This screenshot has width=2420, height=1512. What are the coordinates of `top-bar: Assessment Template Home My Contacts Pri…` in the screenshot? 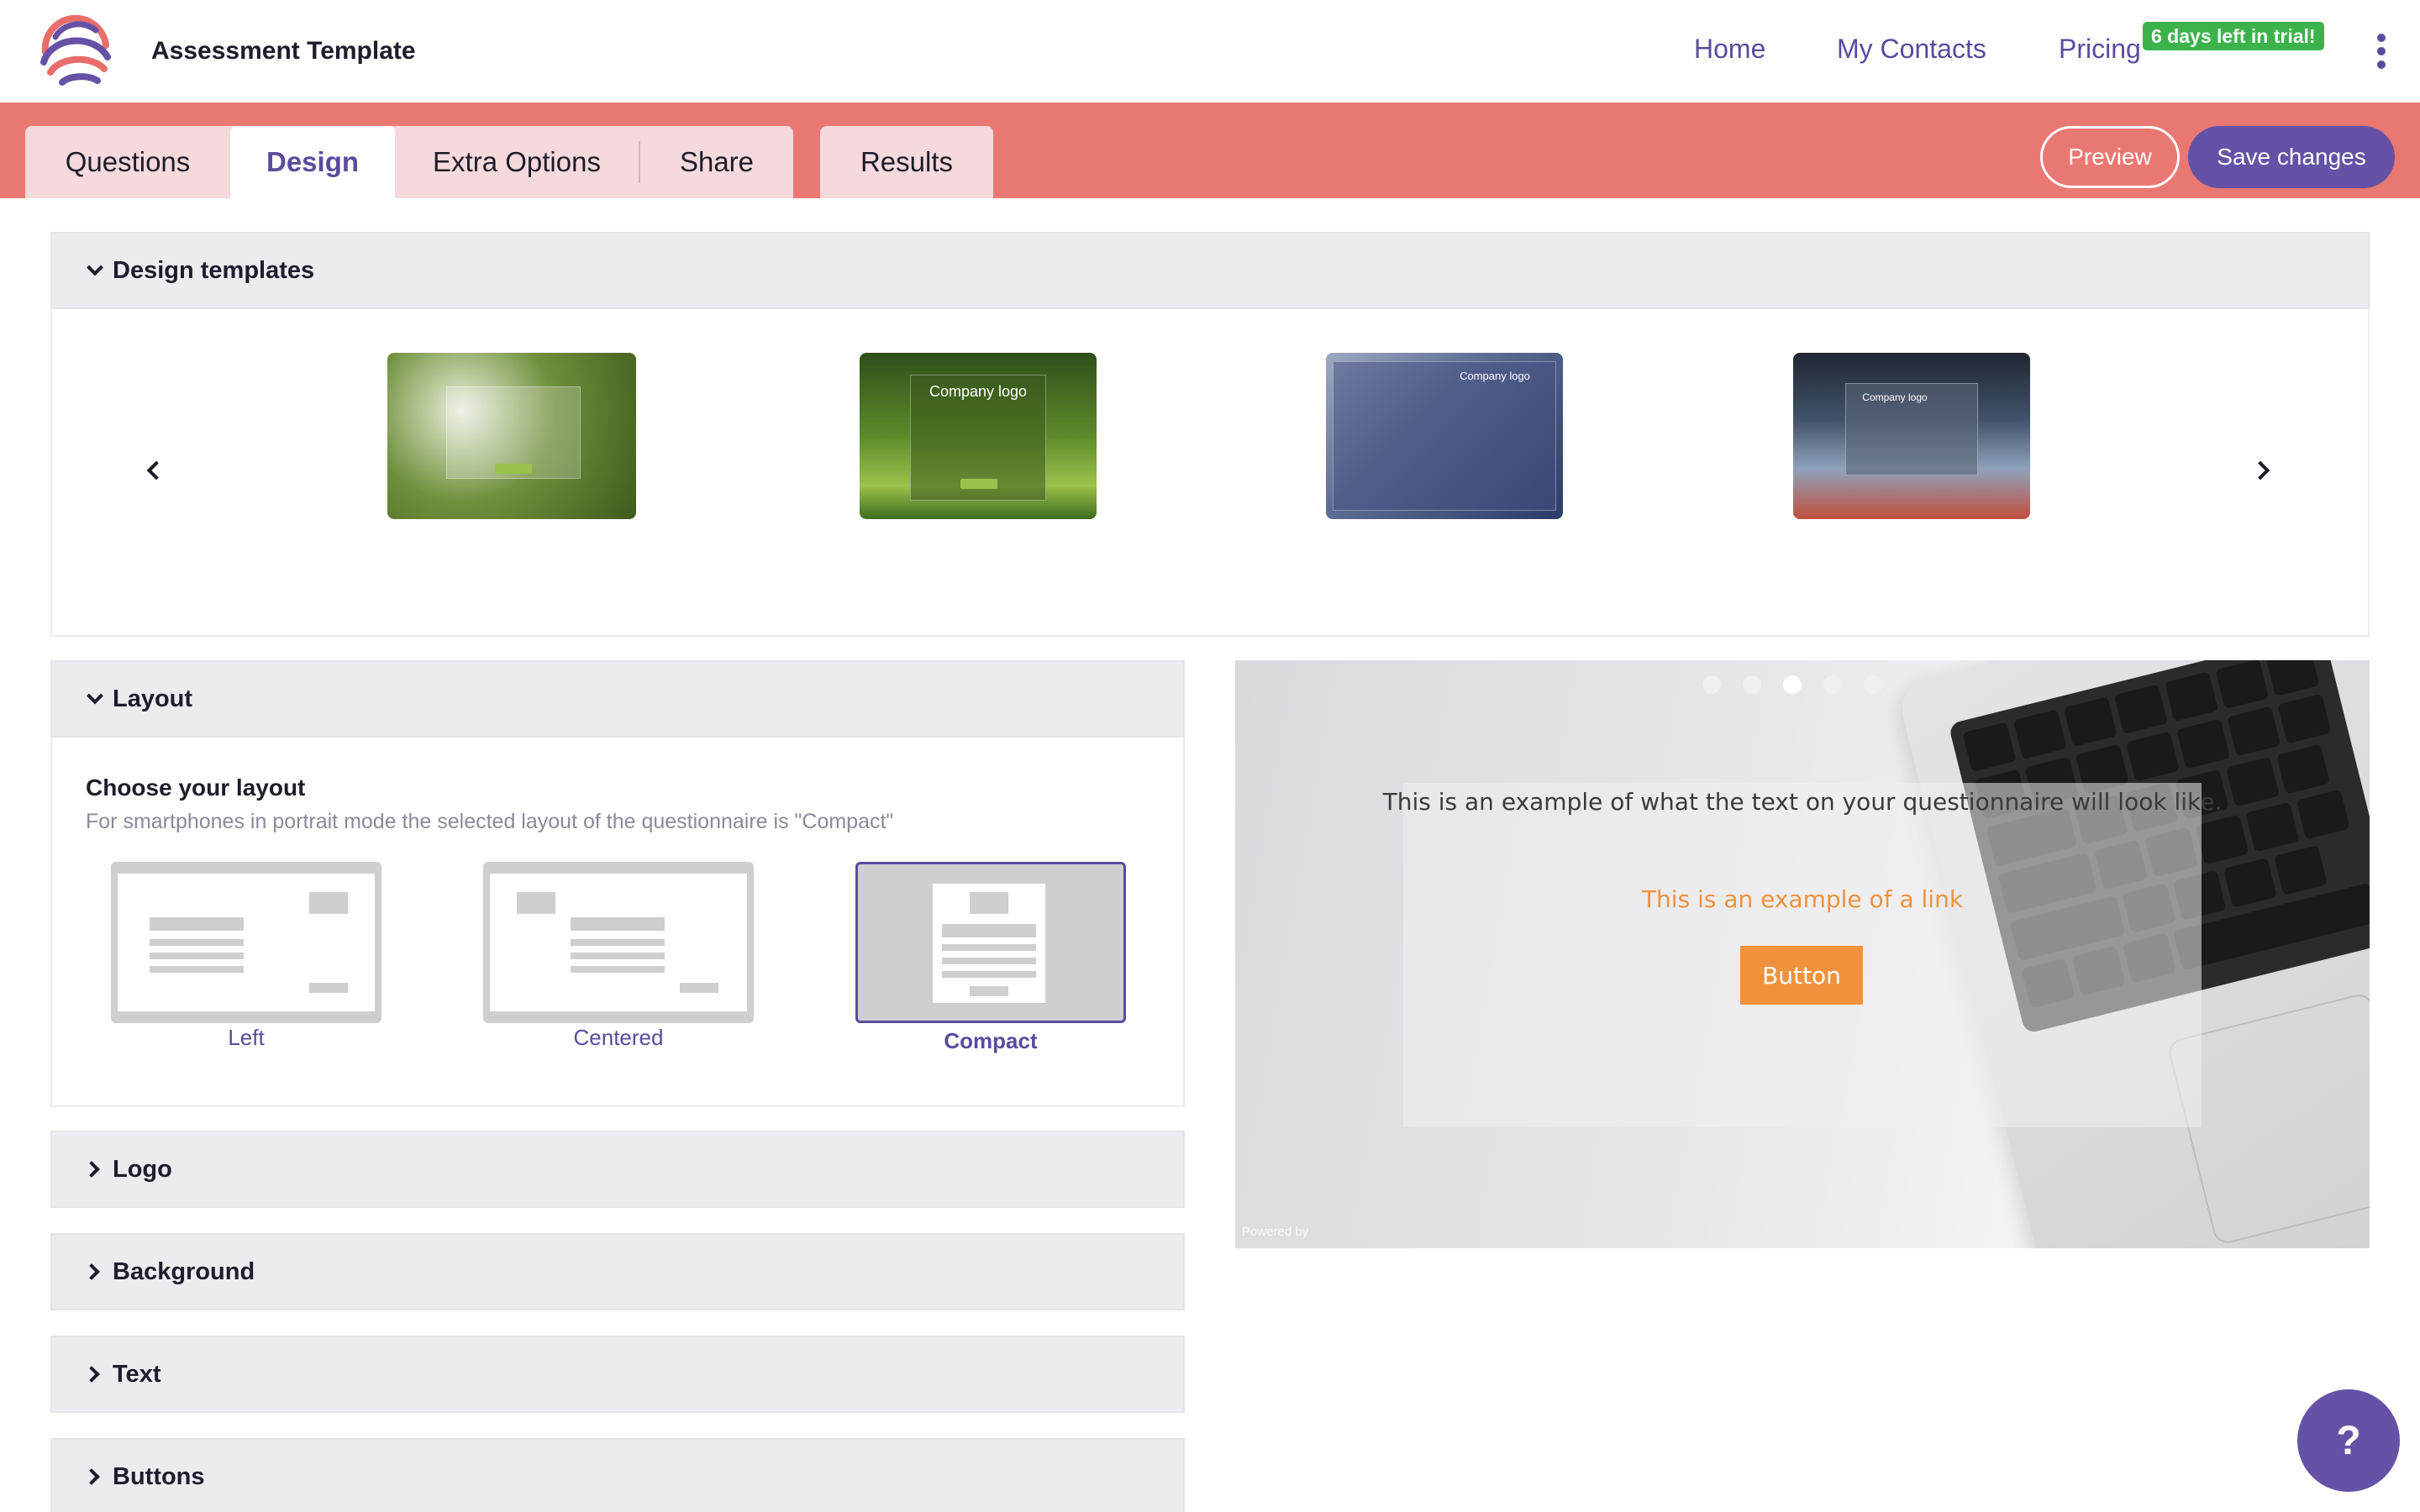 It's located at (1210, 51).